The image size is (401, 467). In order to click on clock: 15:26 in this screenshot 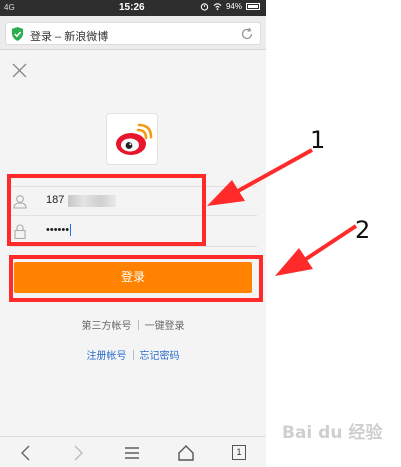, I will do `click(132, 7)`.